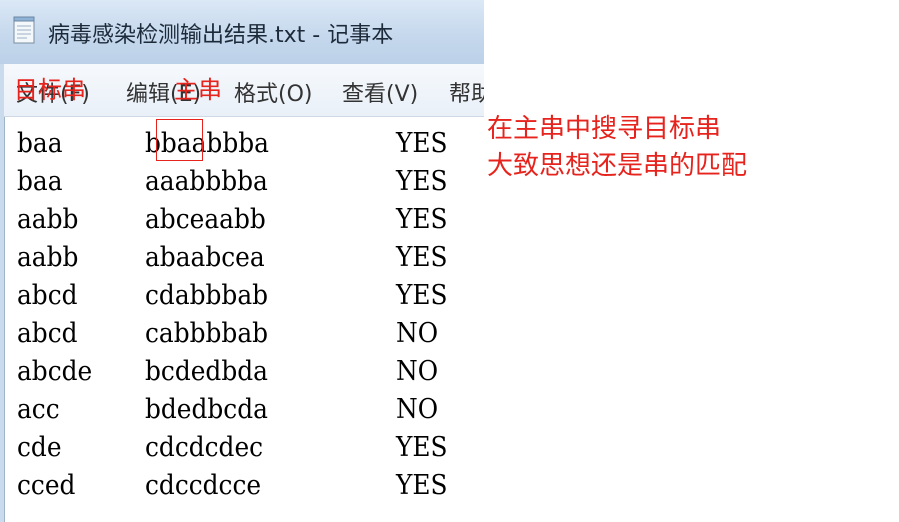 The width and height of the screenshot is (899, 522). What do you see at coordinates (46, 485) in the screenshot?
I see `target-string: cced` at bounding box center [46, 485].